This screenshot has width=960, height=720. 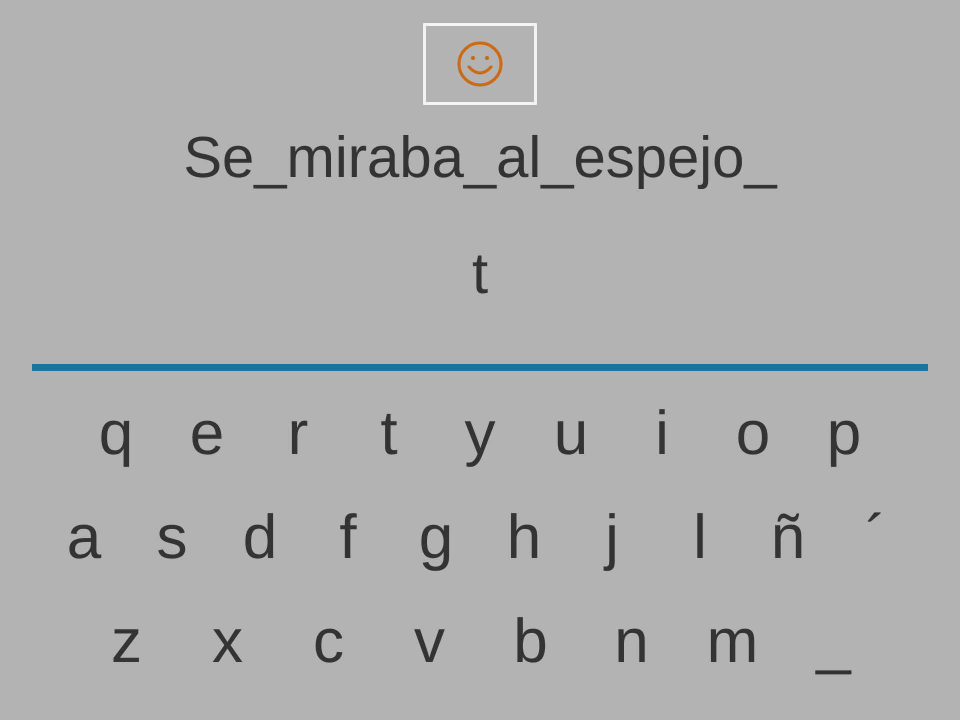 I want to click on key-button: r, so click(x=298, y=434).